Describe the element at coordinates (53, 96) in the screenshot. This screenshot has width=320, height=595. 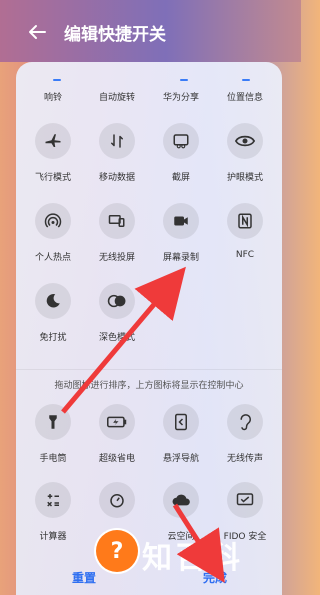
I see `tile-label-ring: 响铃` at that location.